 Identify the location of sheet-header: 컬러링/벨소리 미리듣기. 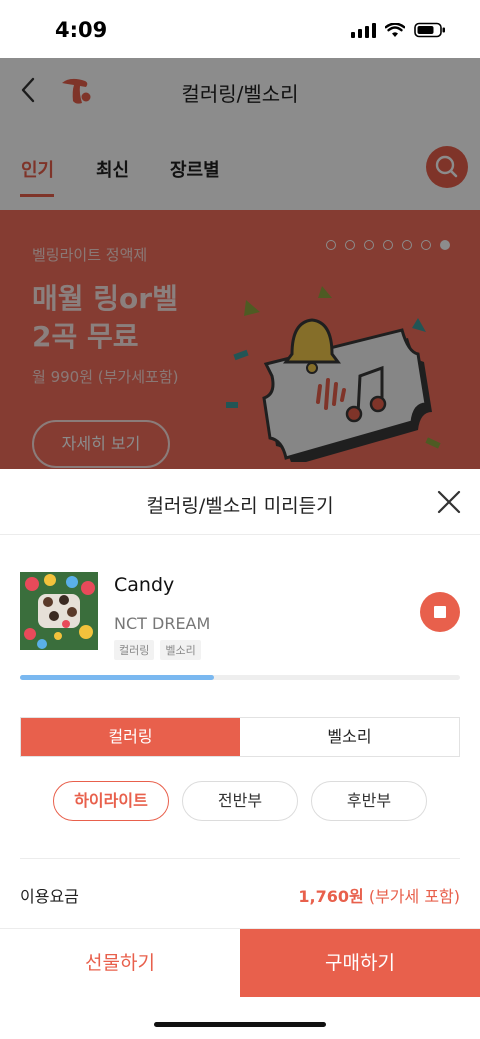
(240, 502).